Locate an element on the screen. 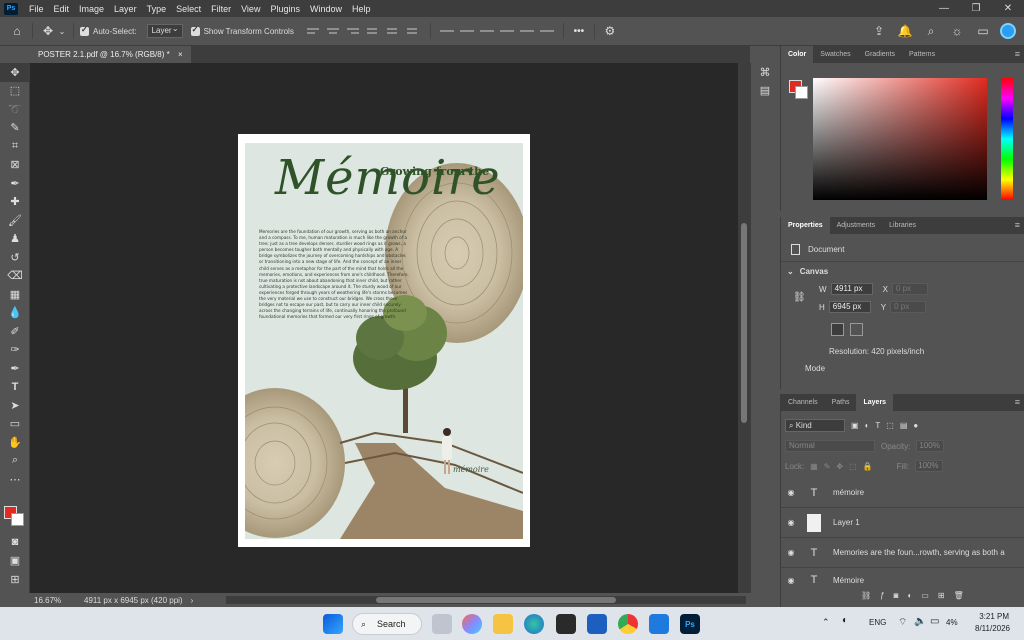  zoom-tool-icon: ⌕ is located at coordinates (15, 461).